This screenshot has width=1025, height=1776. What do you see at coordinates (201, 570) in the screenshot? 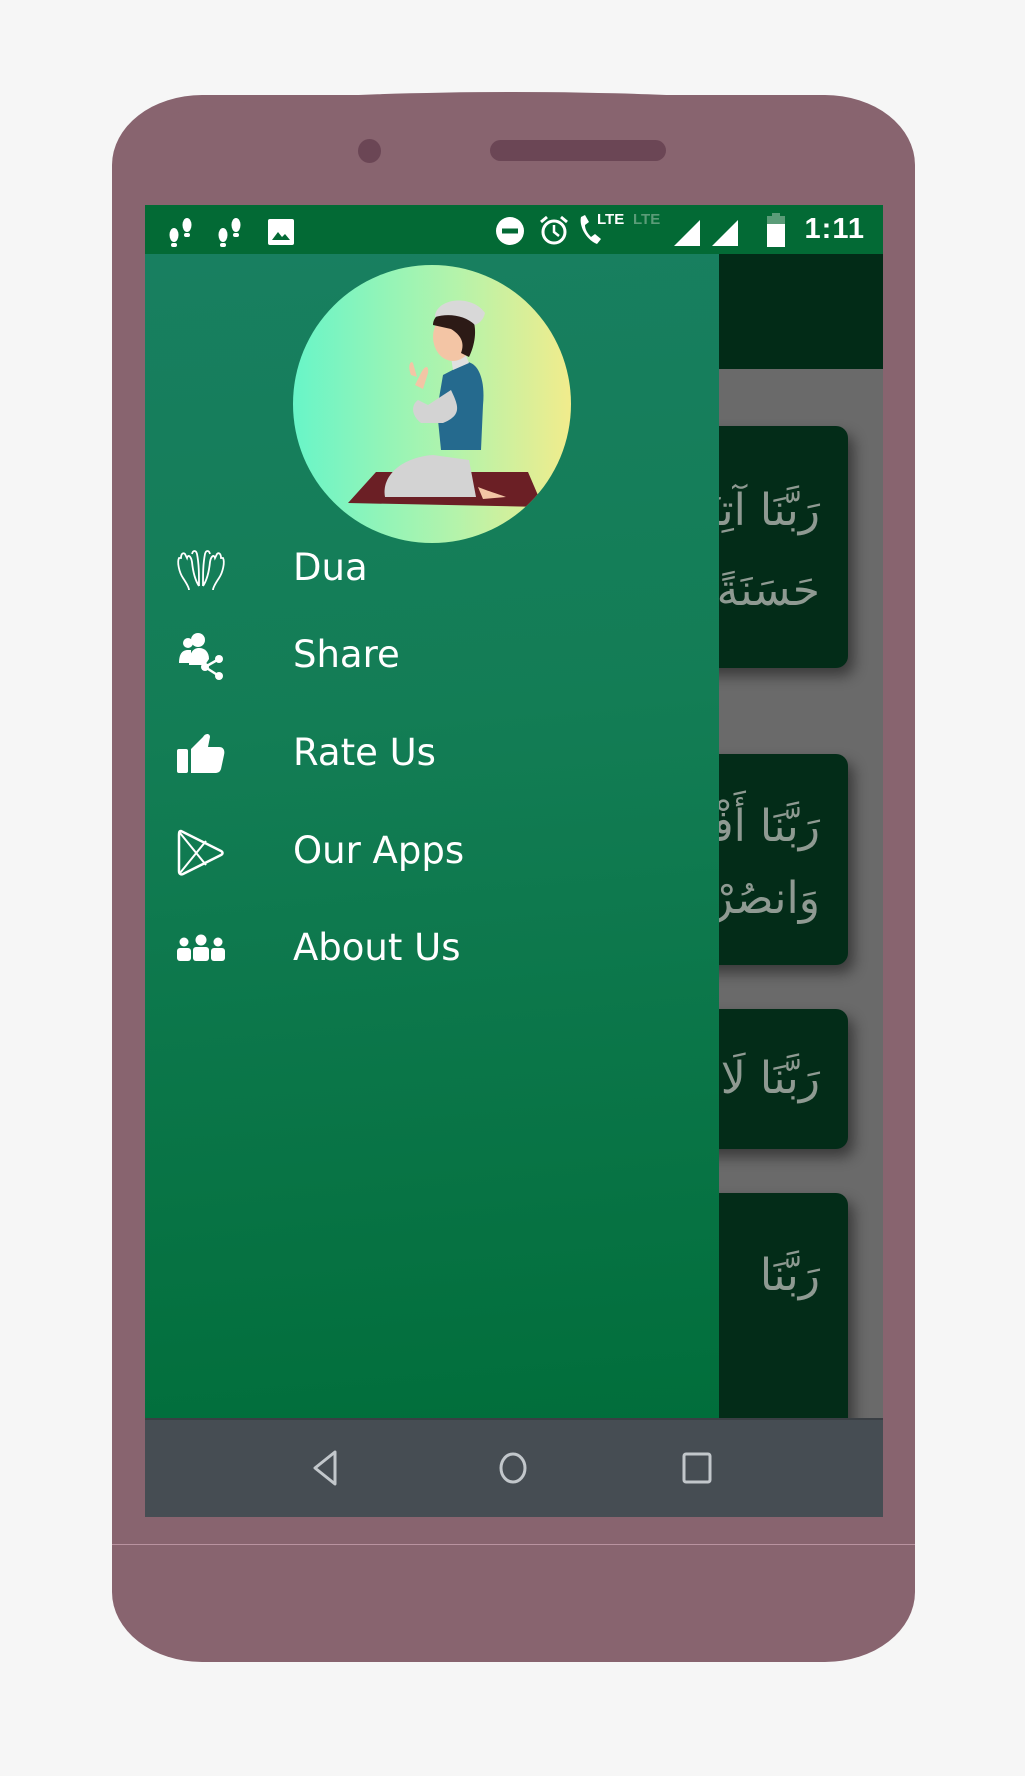
I see `praying-hands-icon` at bounding box center [201, 570].